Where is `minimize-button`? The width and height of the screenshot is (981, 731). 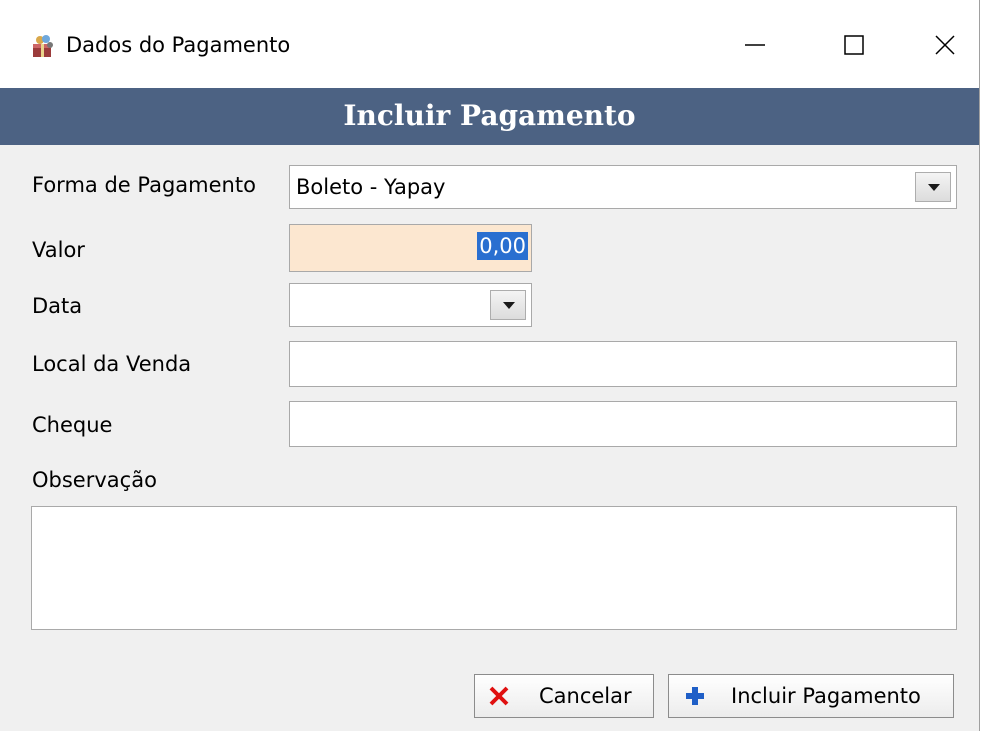 minimize-button is located at coordinates (755, 44).